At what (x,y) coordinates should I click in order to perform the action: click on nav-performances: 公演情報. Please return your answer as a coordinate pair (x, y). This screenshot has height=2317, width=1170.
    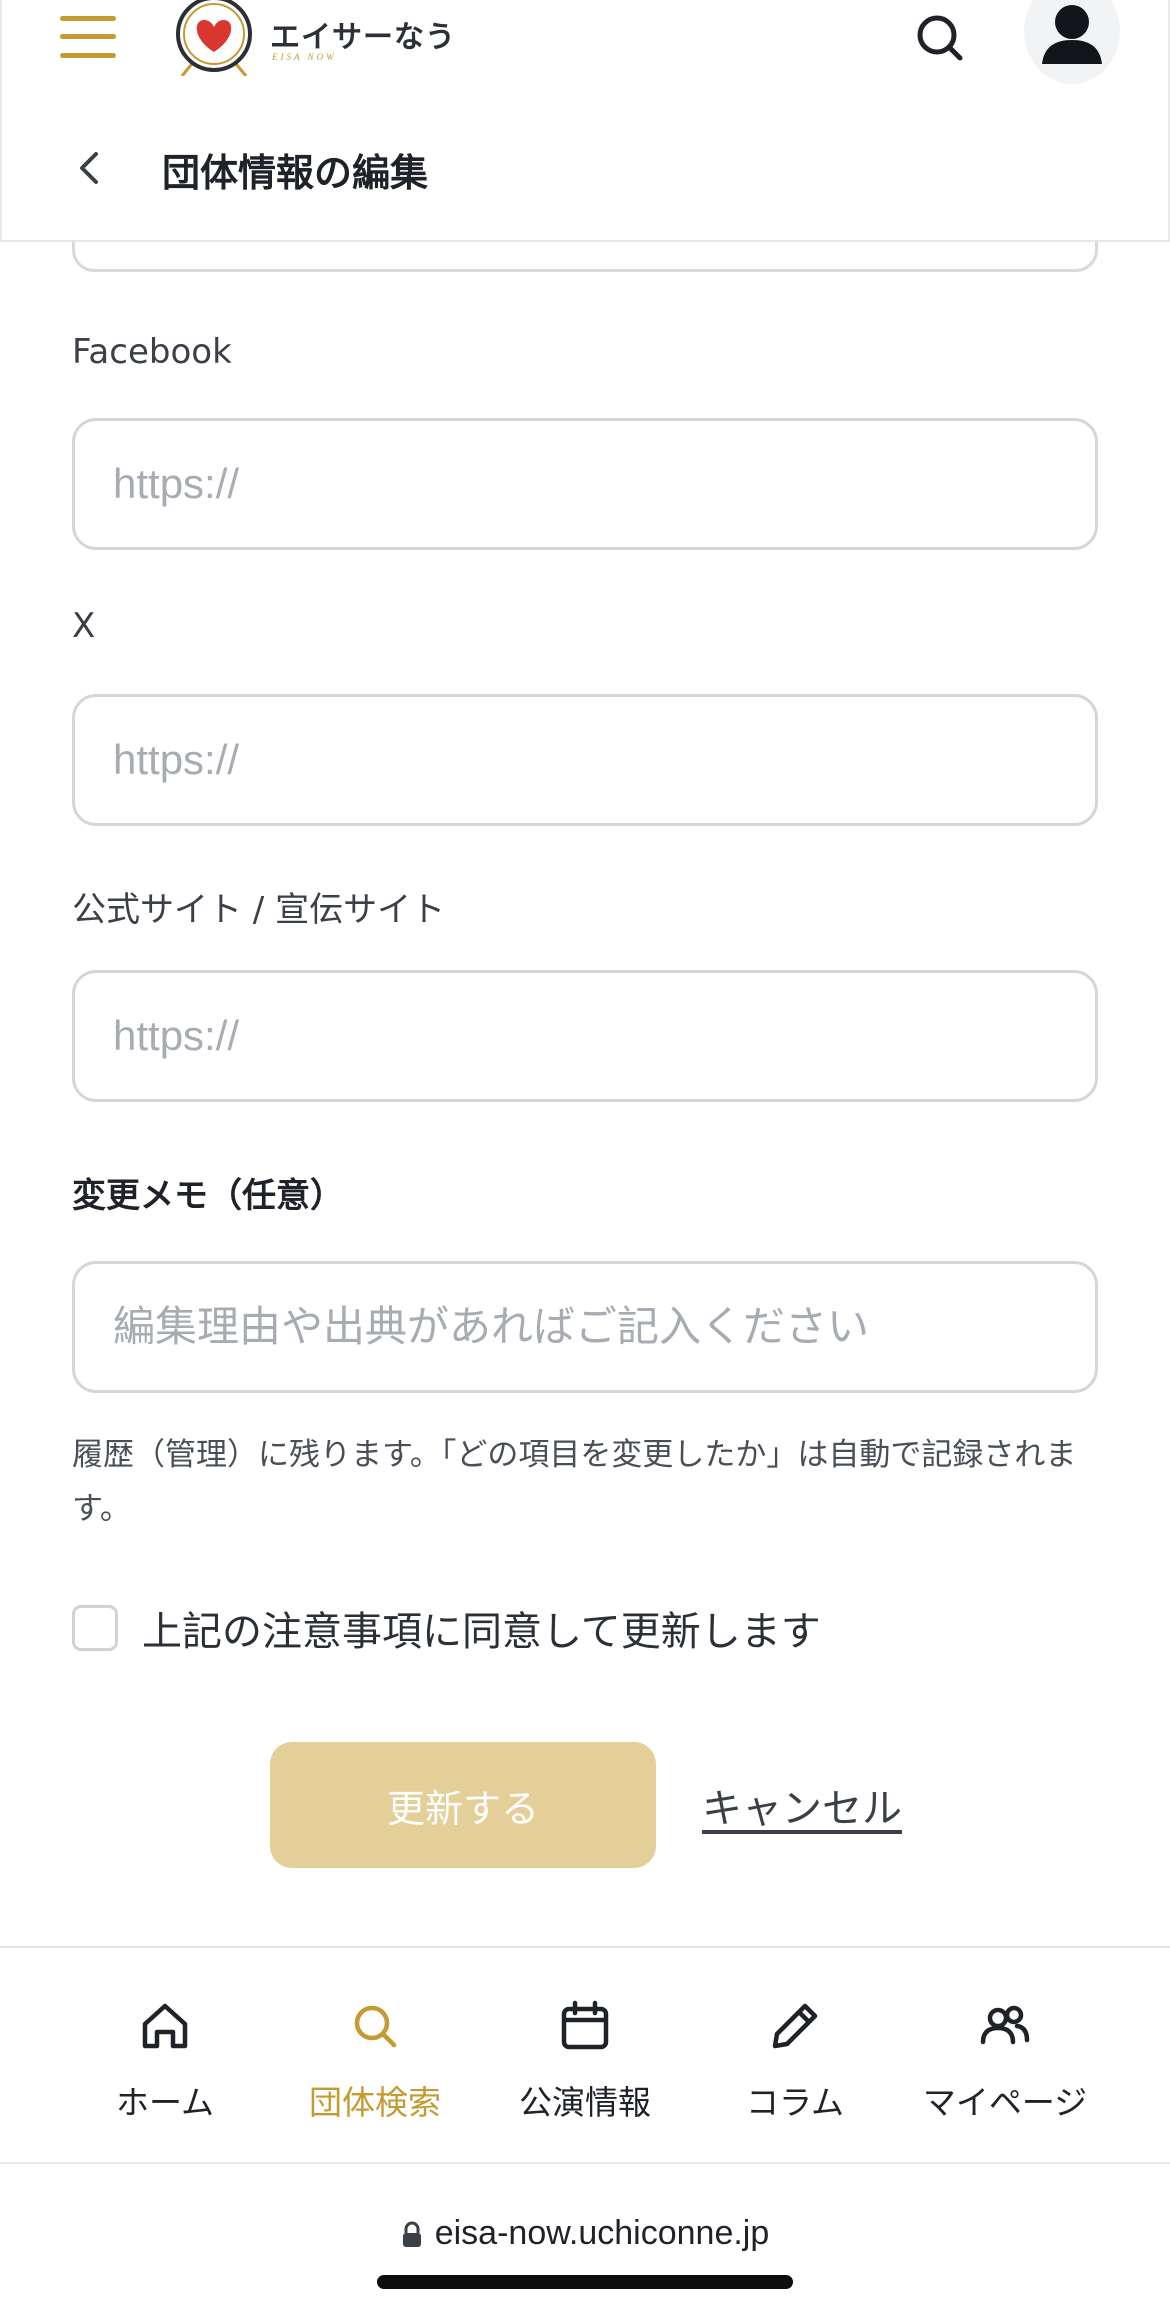
    Looking at the image, I should click on (585, 2056).